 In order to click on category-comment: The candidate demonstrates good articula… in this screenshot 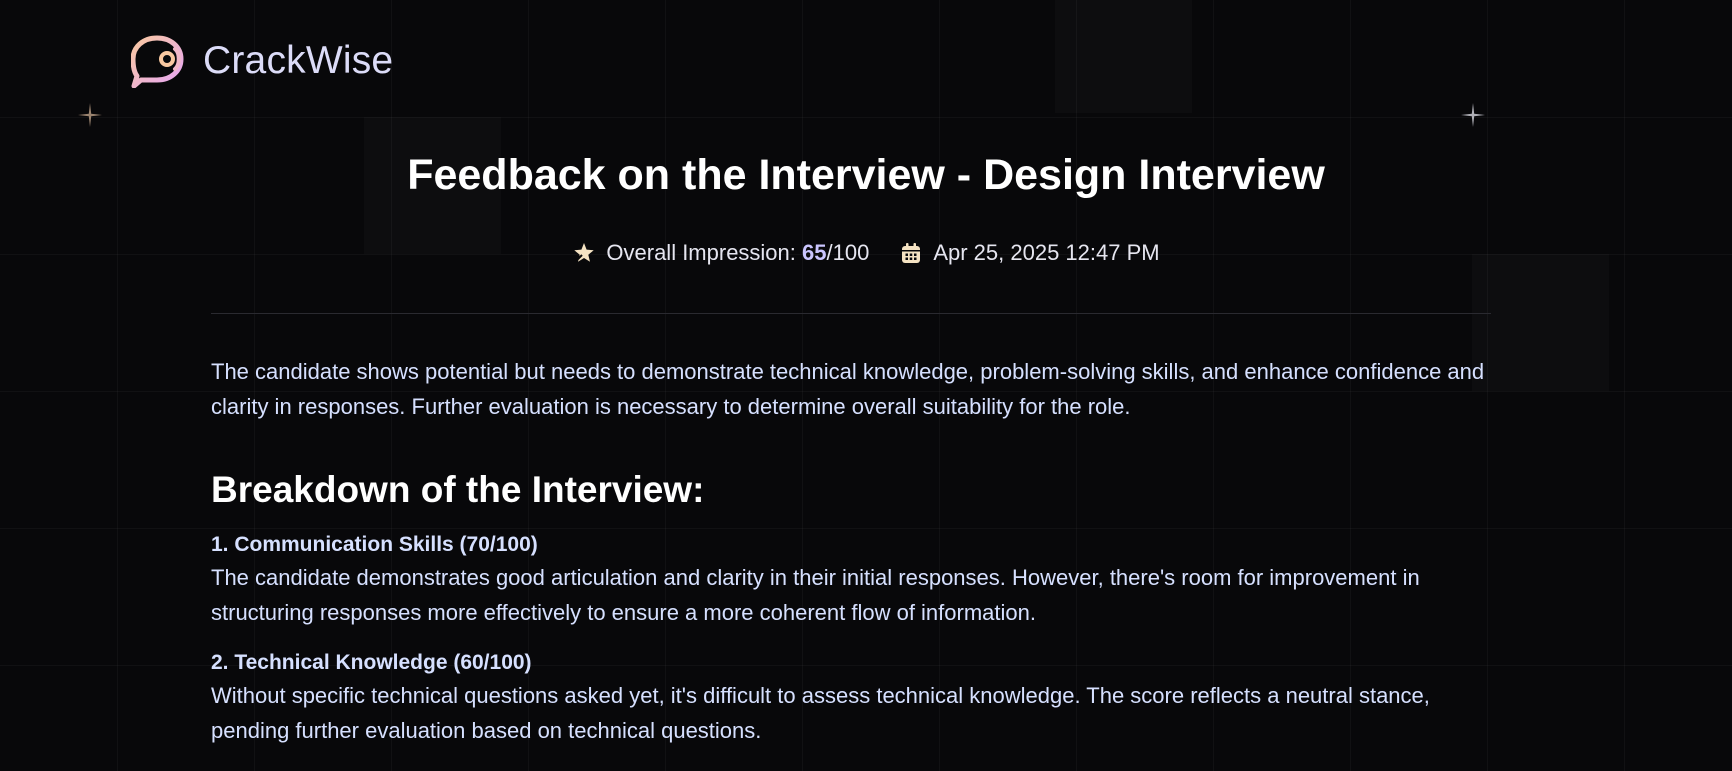, I will do `click(815, 595)`.